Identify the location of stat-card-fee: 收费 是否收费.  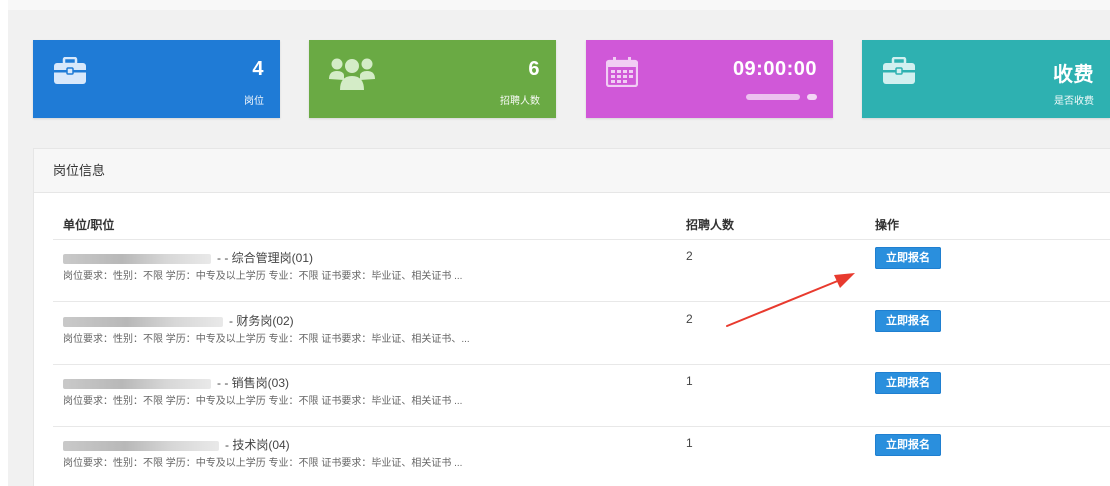
(986, 79).